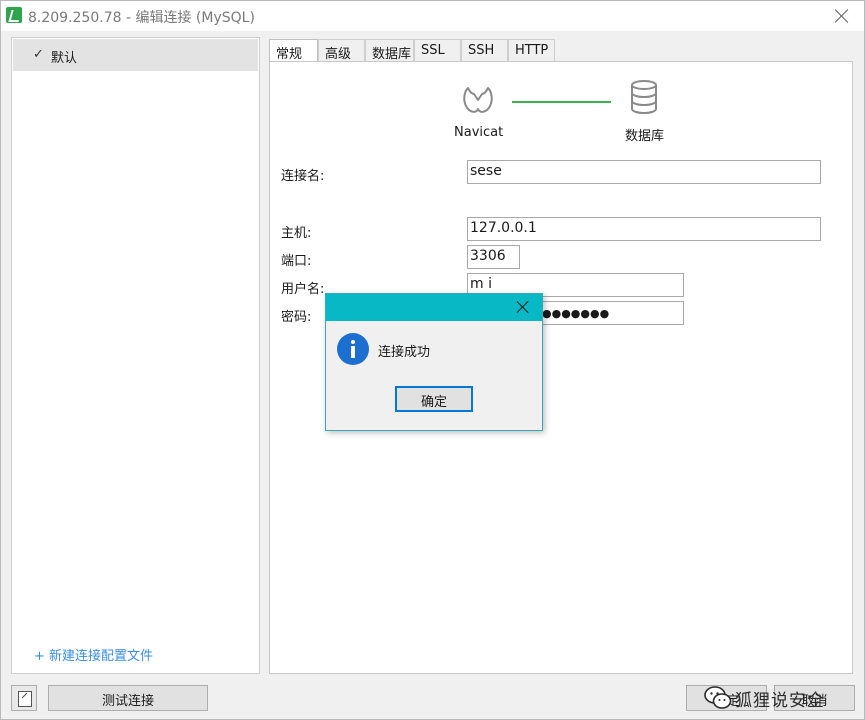 The image size is (865, 720). I want to click on database-icon, so click(644, 97).